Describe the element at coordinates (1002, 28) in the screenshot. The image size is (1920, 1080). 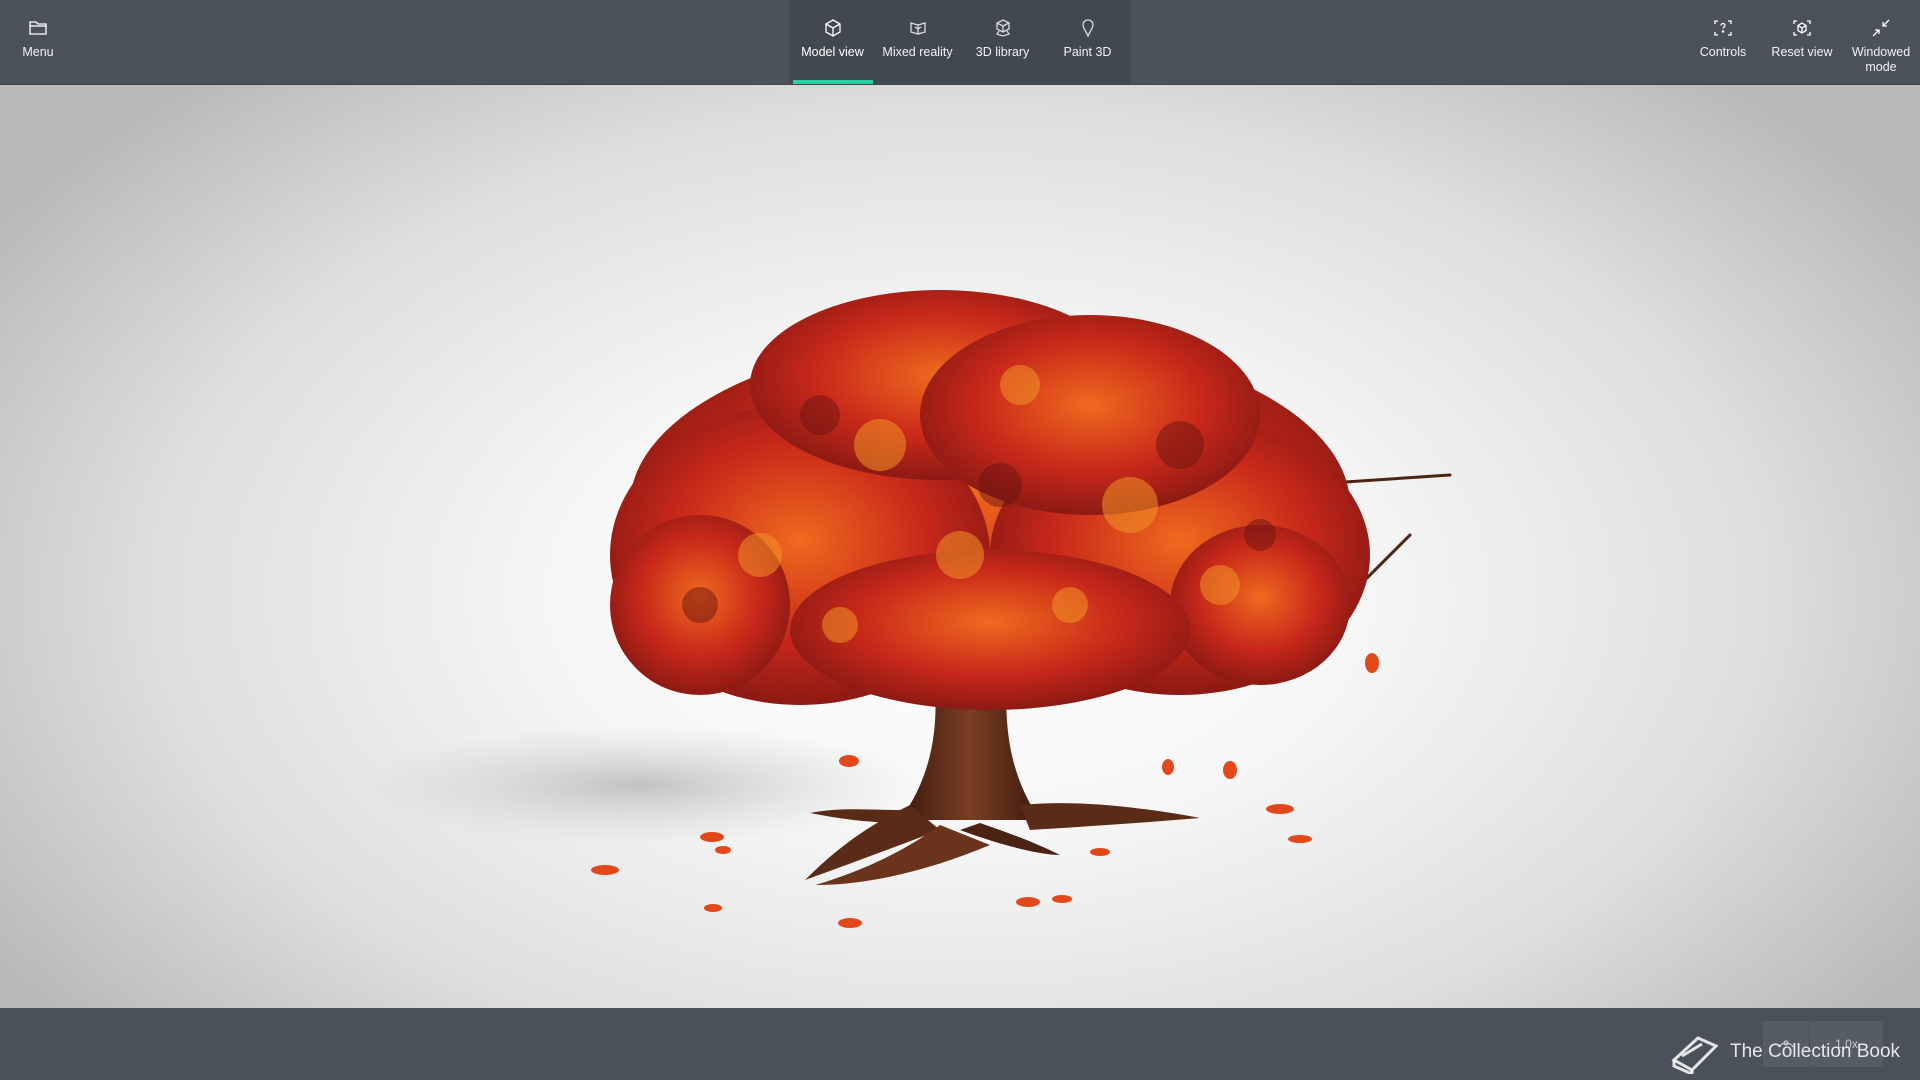
I see `library-icon` at that location.